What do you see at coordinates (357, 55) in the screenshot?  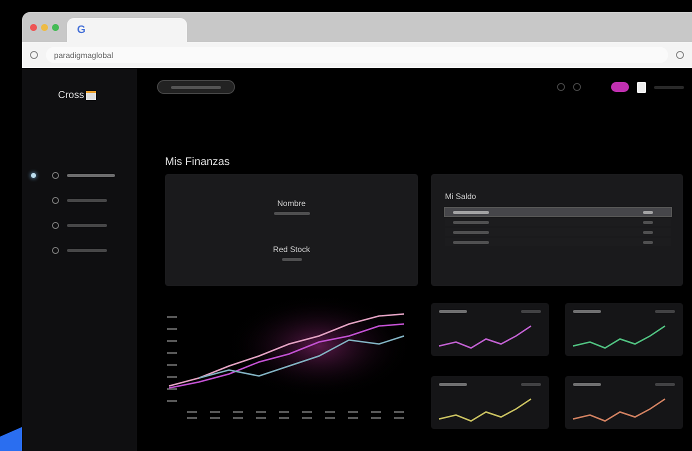 I see `address-bar: paradigmaglobal` at bounding box center [357, 55].